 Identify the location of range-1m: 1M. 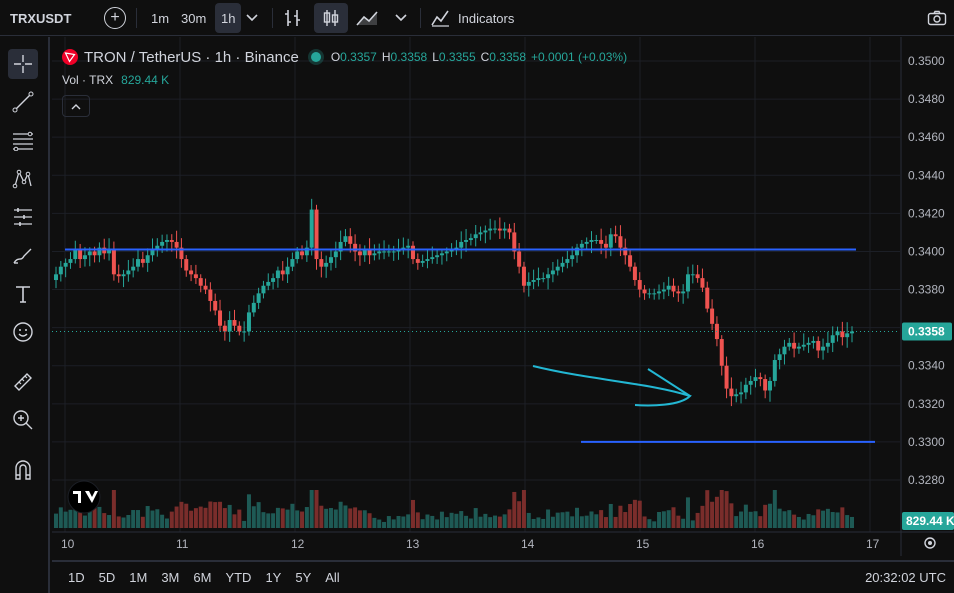
(138, 577).